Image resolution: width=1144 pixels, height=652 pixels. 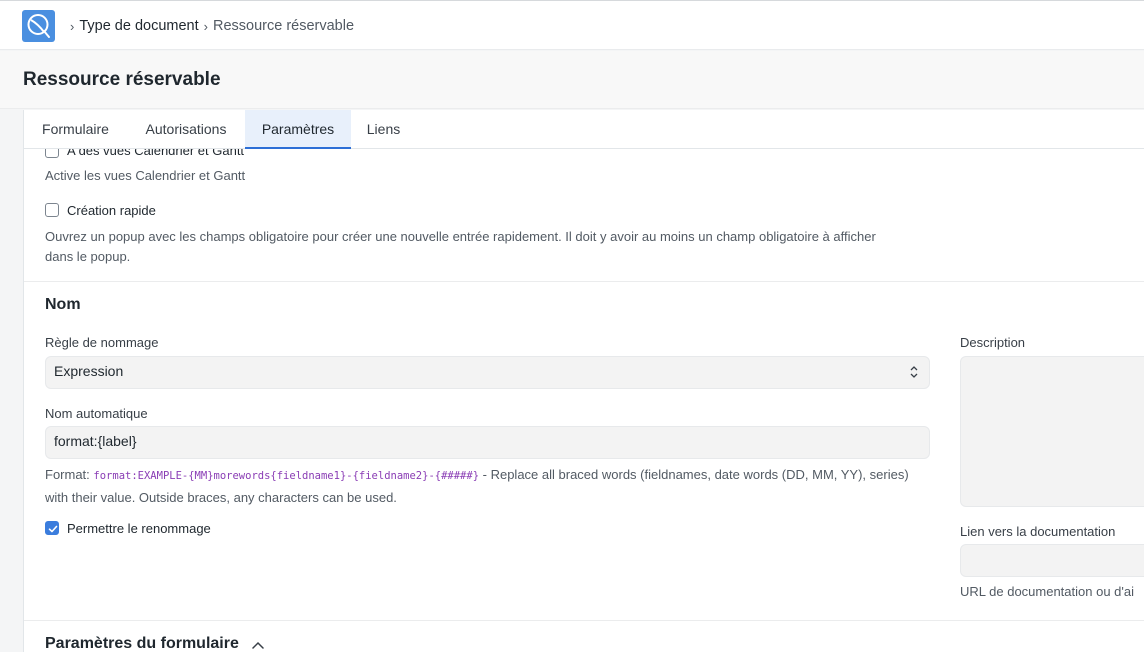 I want to click on page-header: Ressource réservable, so click(x=572, y=80).